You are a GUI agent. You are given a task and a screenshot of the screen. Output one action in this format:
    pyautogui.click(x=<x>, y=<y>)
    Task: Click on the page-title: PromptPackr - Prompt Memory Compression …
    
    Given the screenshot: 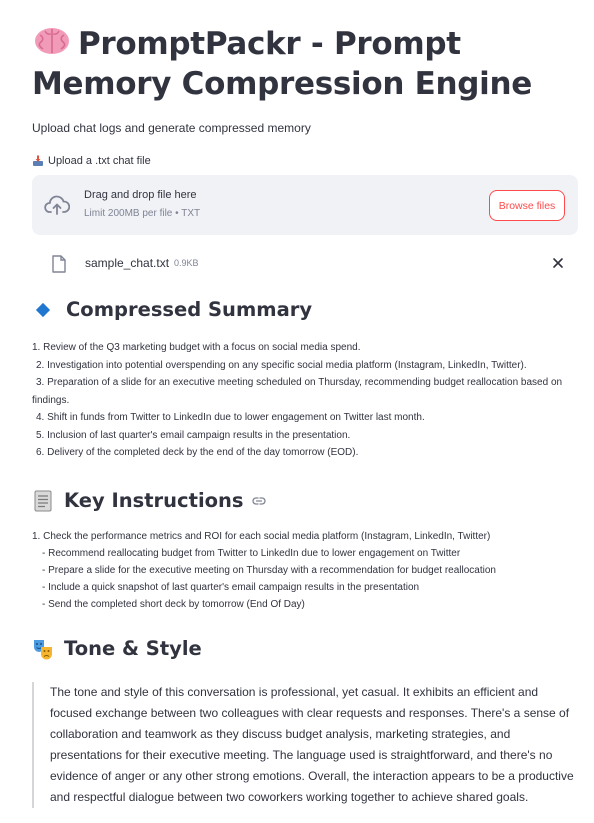 What is the action you would take?
    pyautogui.click(x=305, y=64)
    